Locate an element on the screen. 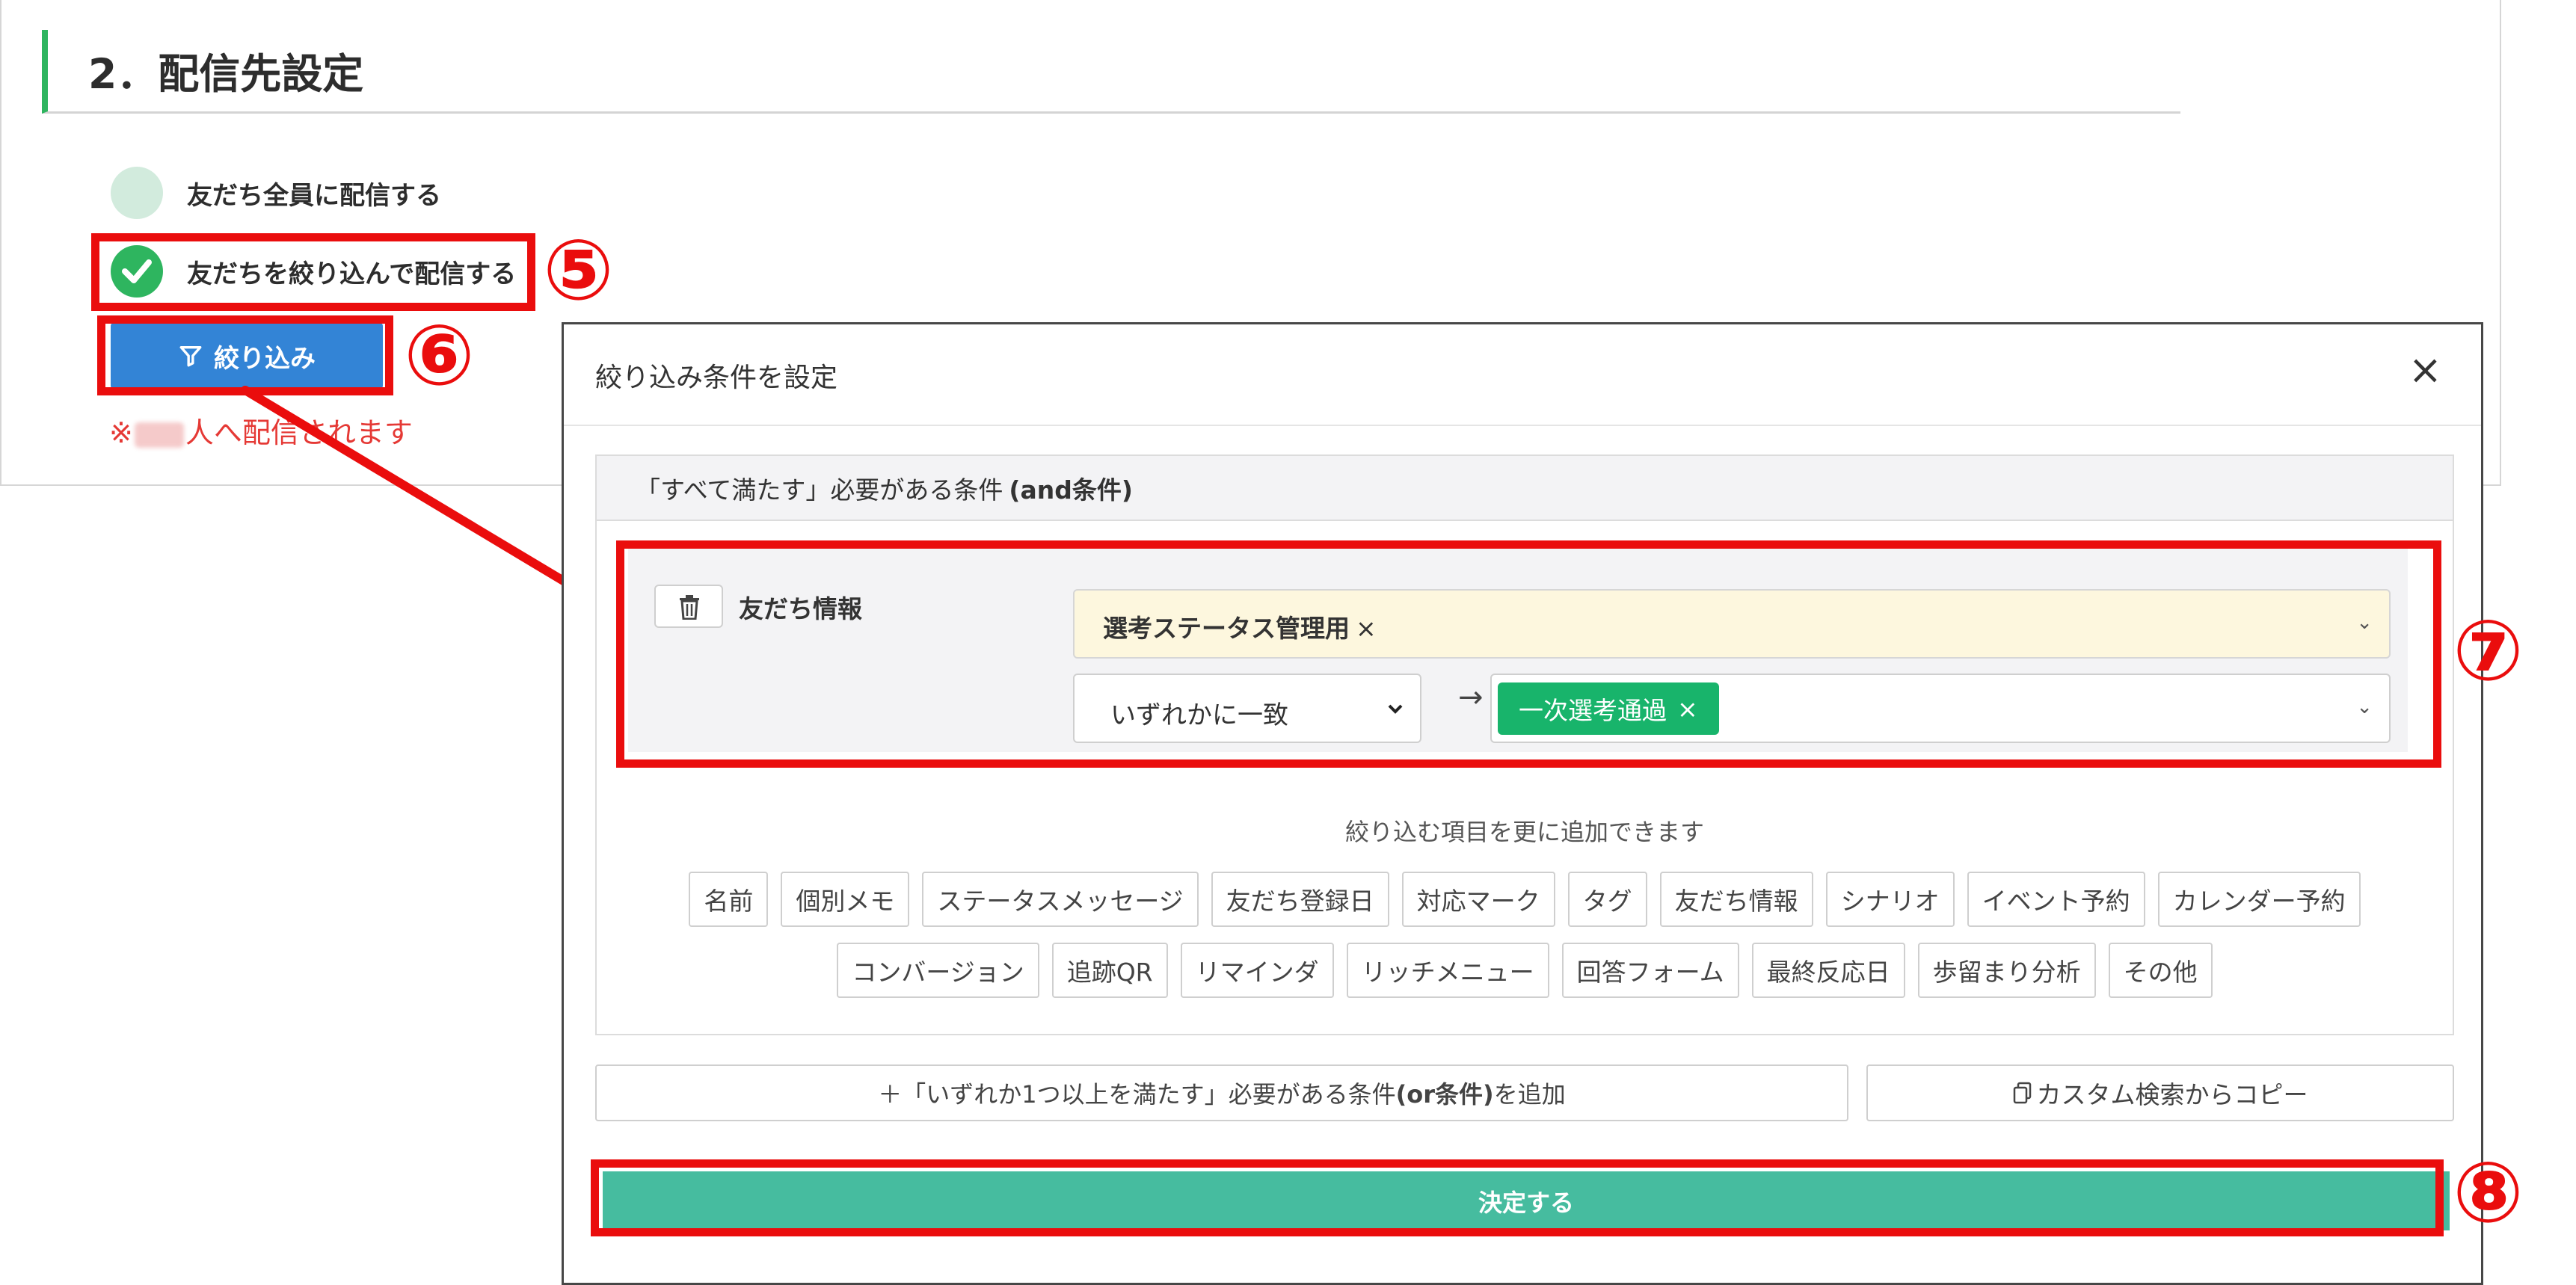  and-condition-header: 「すべて満たす」必要がある条件 (and条件) is located at coordinates (1525, 488).